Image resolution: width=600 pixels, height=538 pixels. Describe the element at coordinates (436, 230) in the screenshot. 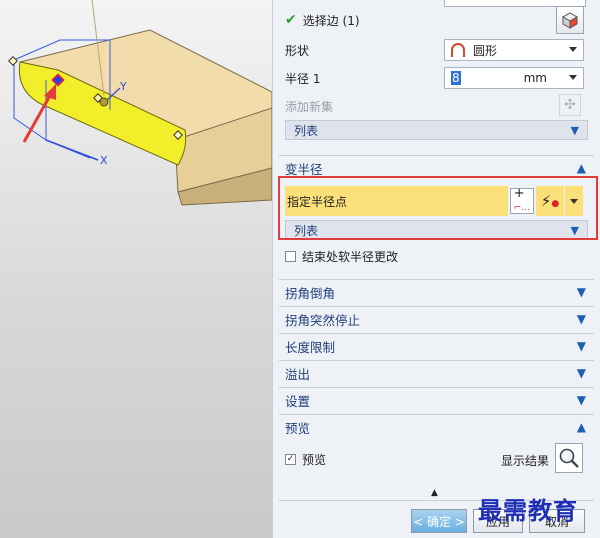

I see `variable-radius-list-bar: 列表 ▼` at that location.